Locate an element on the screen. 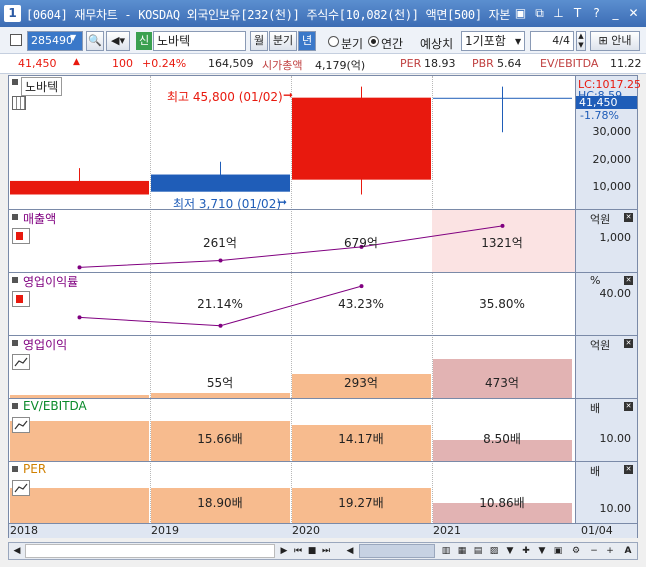 The height and width of the screenshot is (567, 646). arrow-right-icon: ➞ is located at coordinates (282, 202).